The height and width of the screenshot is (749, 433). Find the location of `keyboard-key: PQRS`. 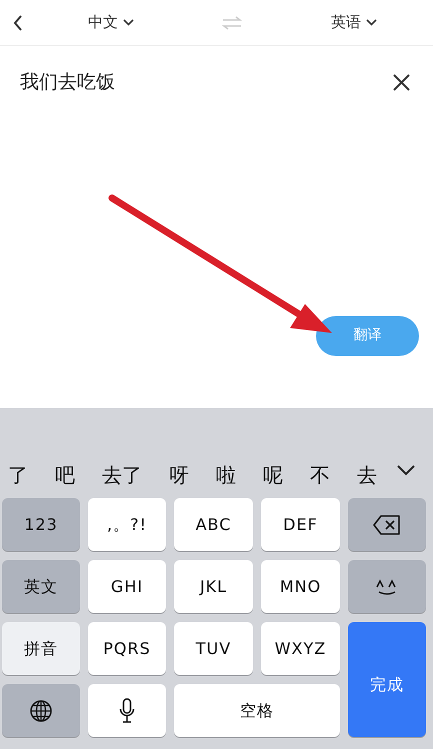

keyboard-key: PQRS is located at coordinates (127, 648).